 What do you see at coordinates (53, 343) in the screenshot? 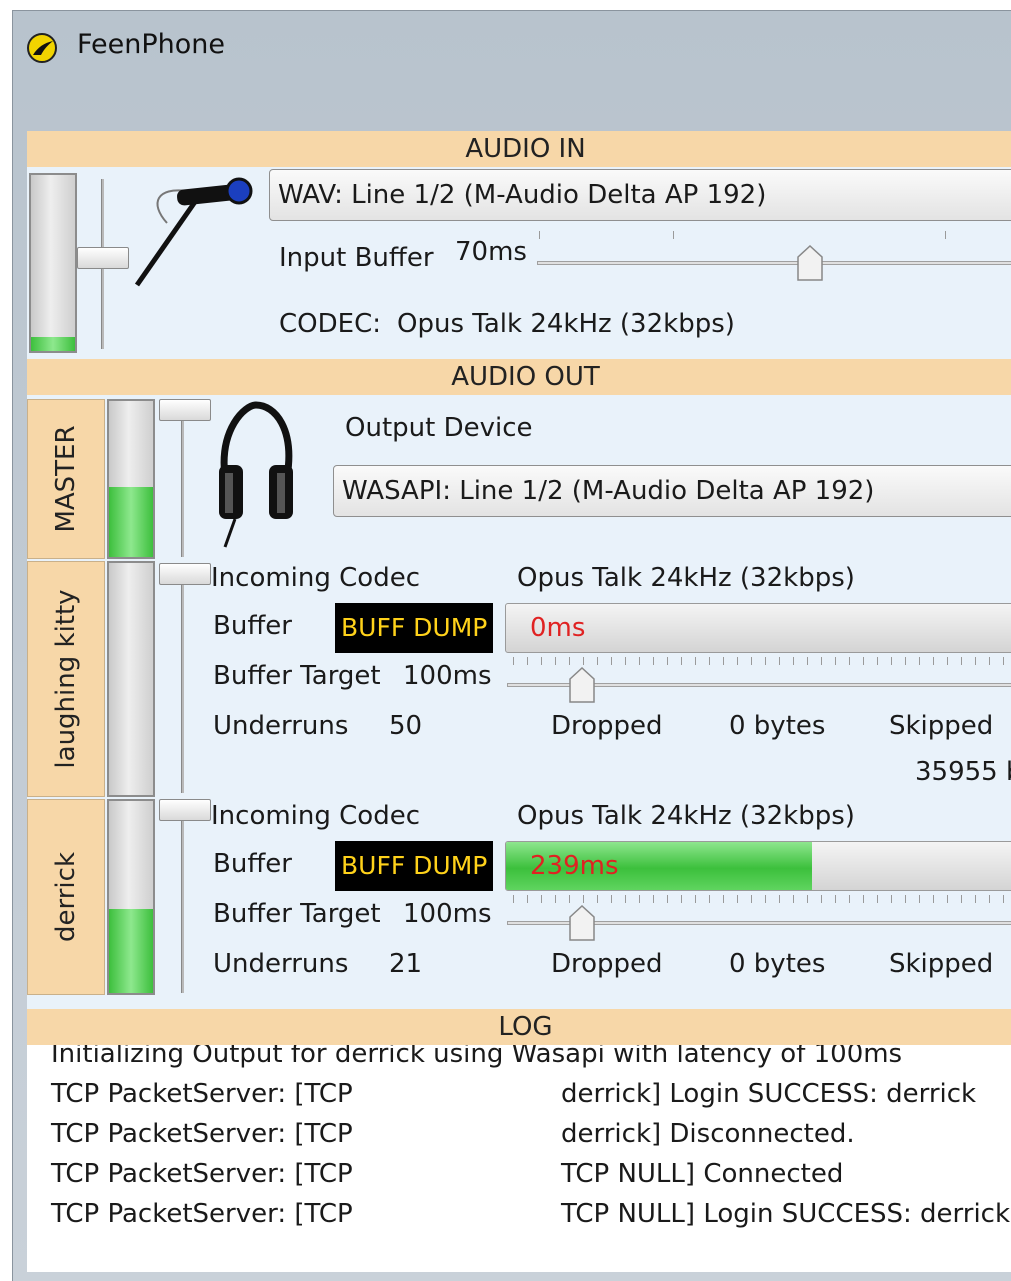
I see `input-level-fill` at bounding box center [53, 343].